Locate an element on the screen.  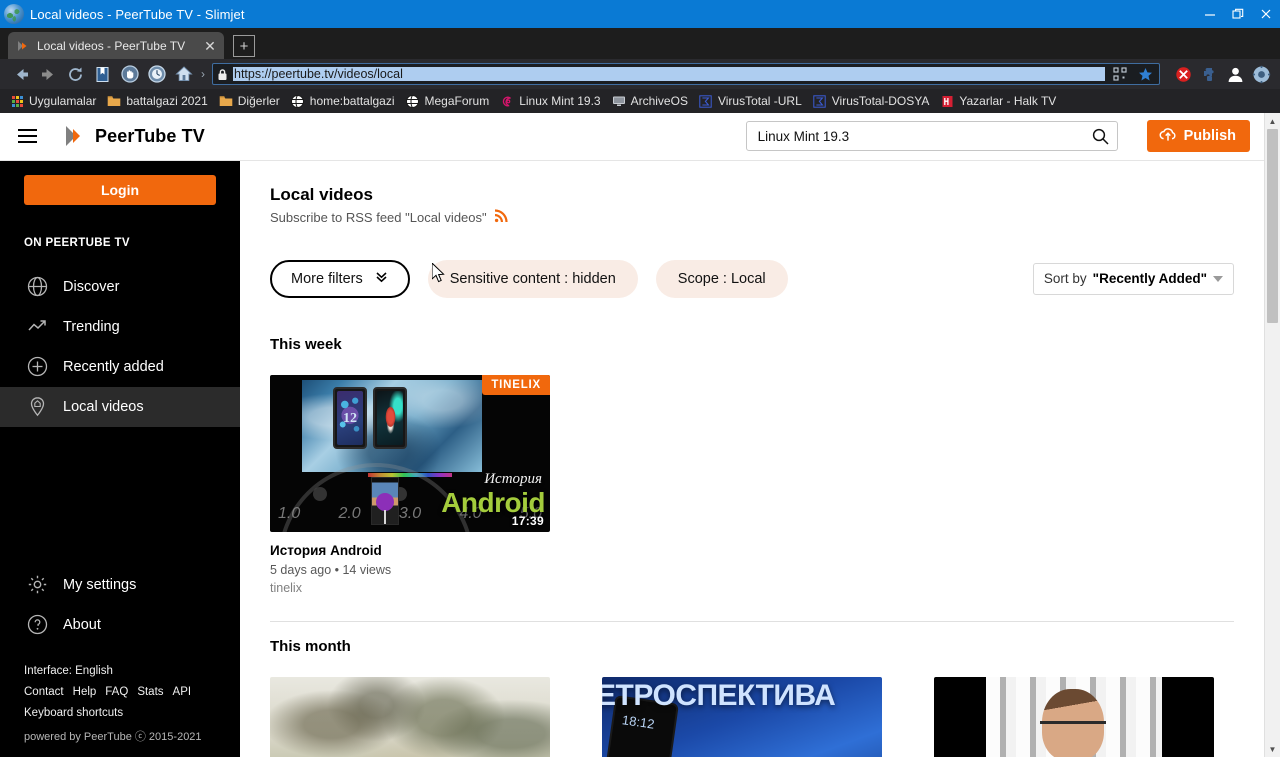
filter-pill-sensitive-content: Sensitive content : hidden is located at coordinates (532, 278).